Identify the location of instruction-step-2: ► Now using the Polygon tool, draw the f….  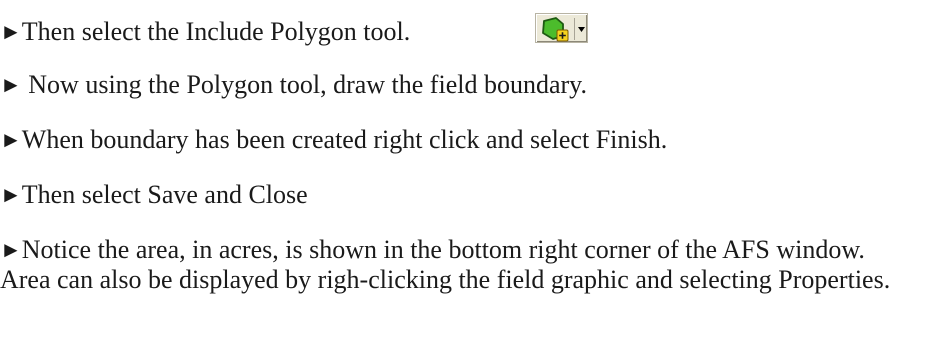
(293, 85).